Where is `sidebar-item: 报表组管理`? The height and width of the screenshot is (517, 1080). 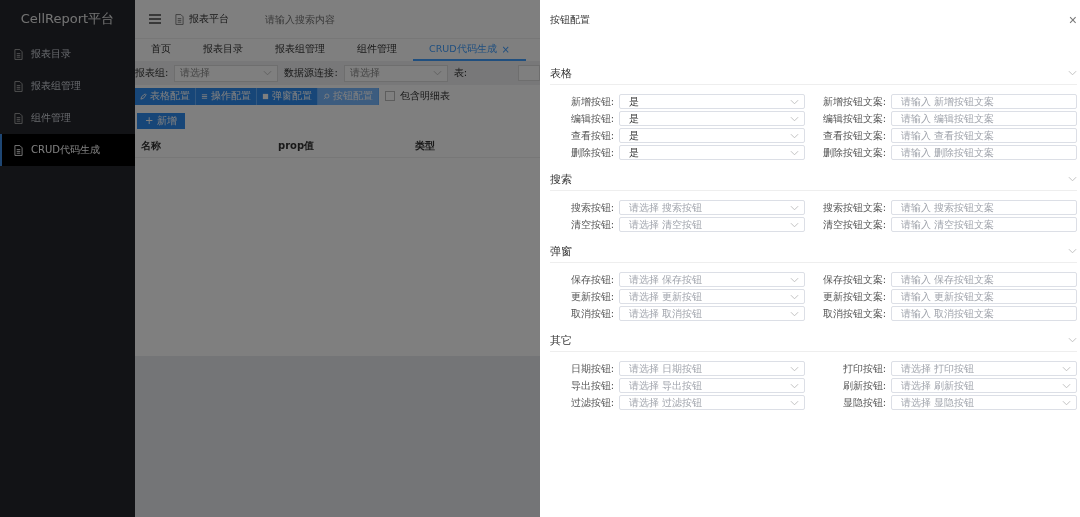
sidebar-item: 报表组管理 is located at coordinates (67, 86).